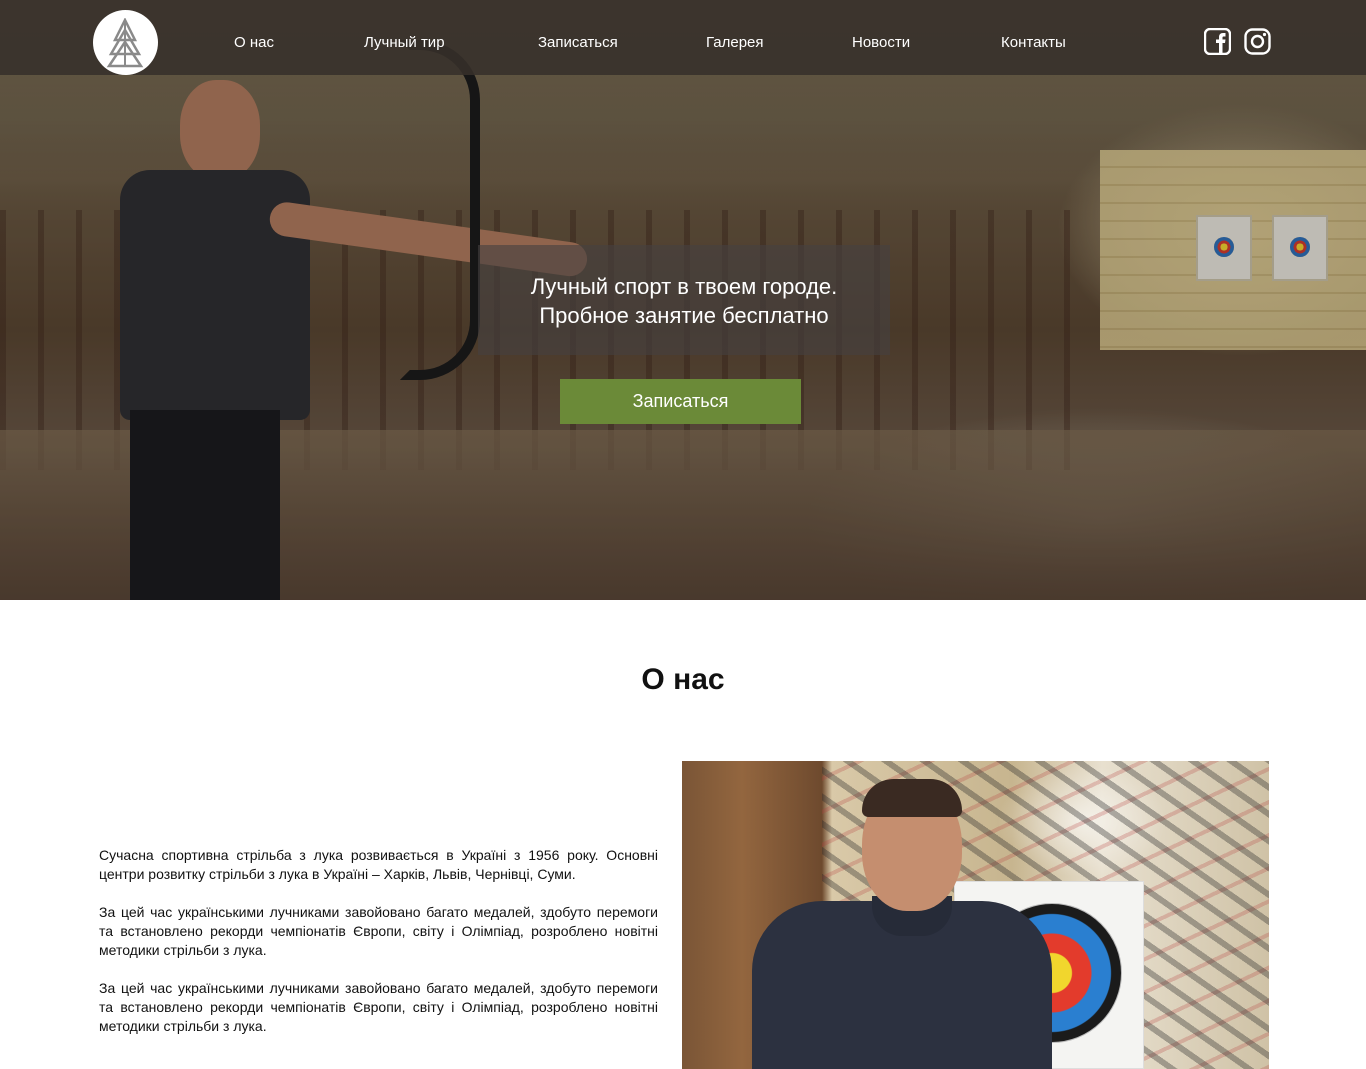 The width and height of the screenshot is (1366, 1069). What do you see at coordinates (404, 43) in the screenshot?
I see `nav-link-shooting-range: Лучный тир` at bounding box center [404, 43].